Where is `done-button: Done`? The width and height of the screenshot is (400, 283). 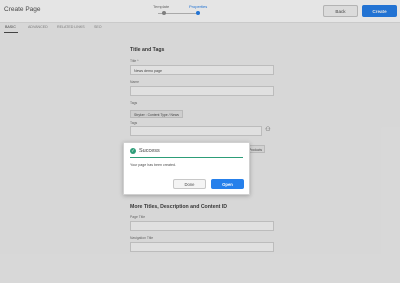 done-button: Done is located at coordinates (189, 184).